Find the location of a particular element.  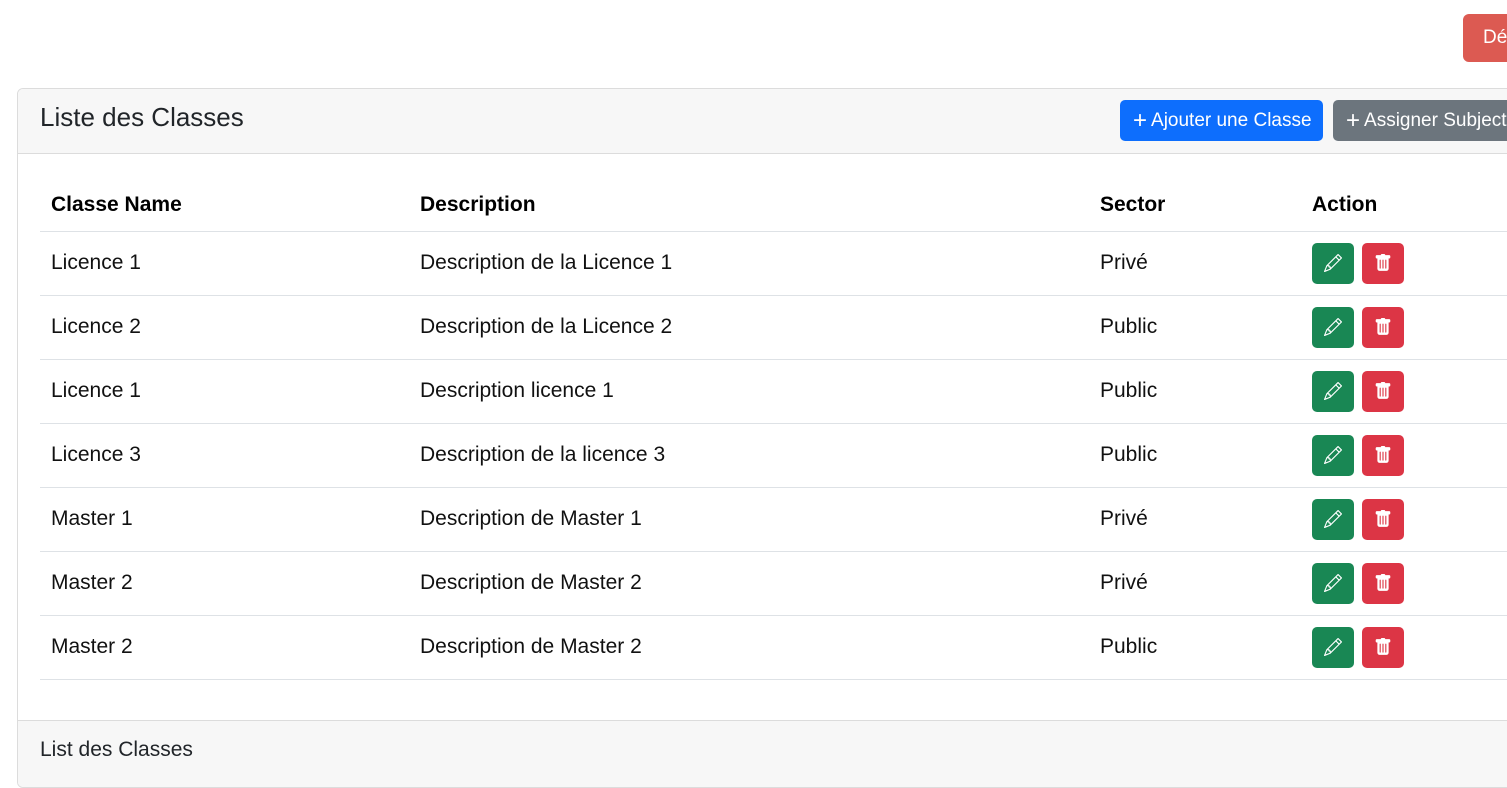

cell-description: Description de la Licence 2 is located at coordinates (749, 327).